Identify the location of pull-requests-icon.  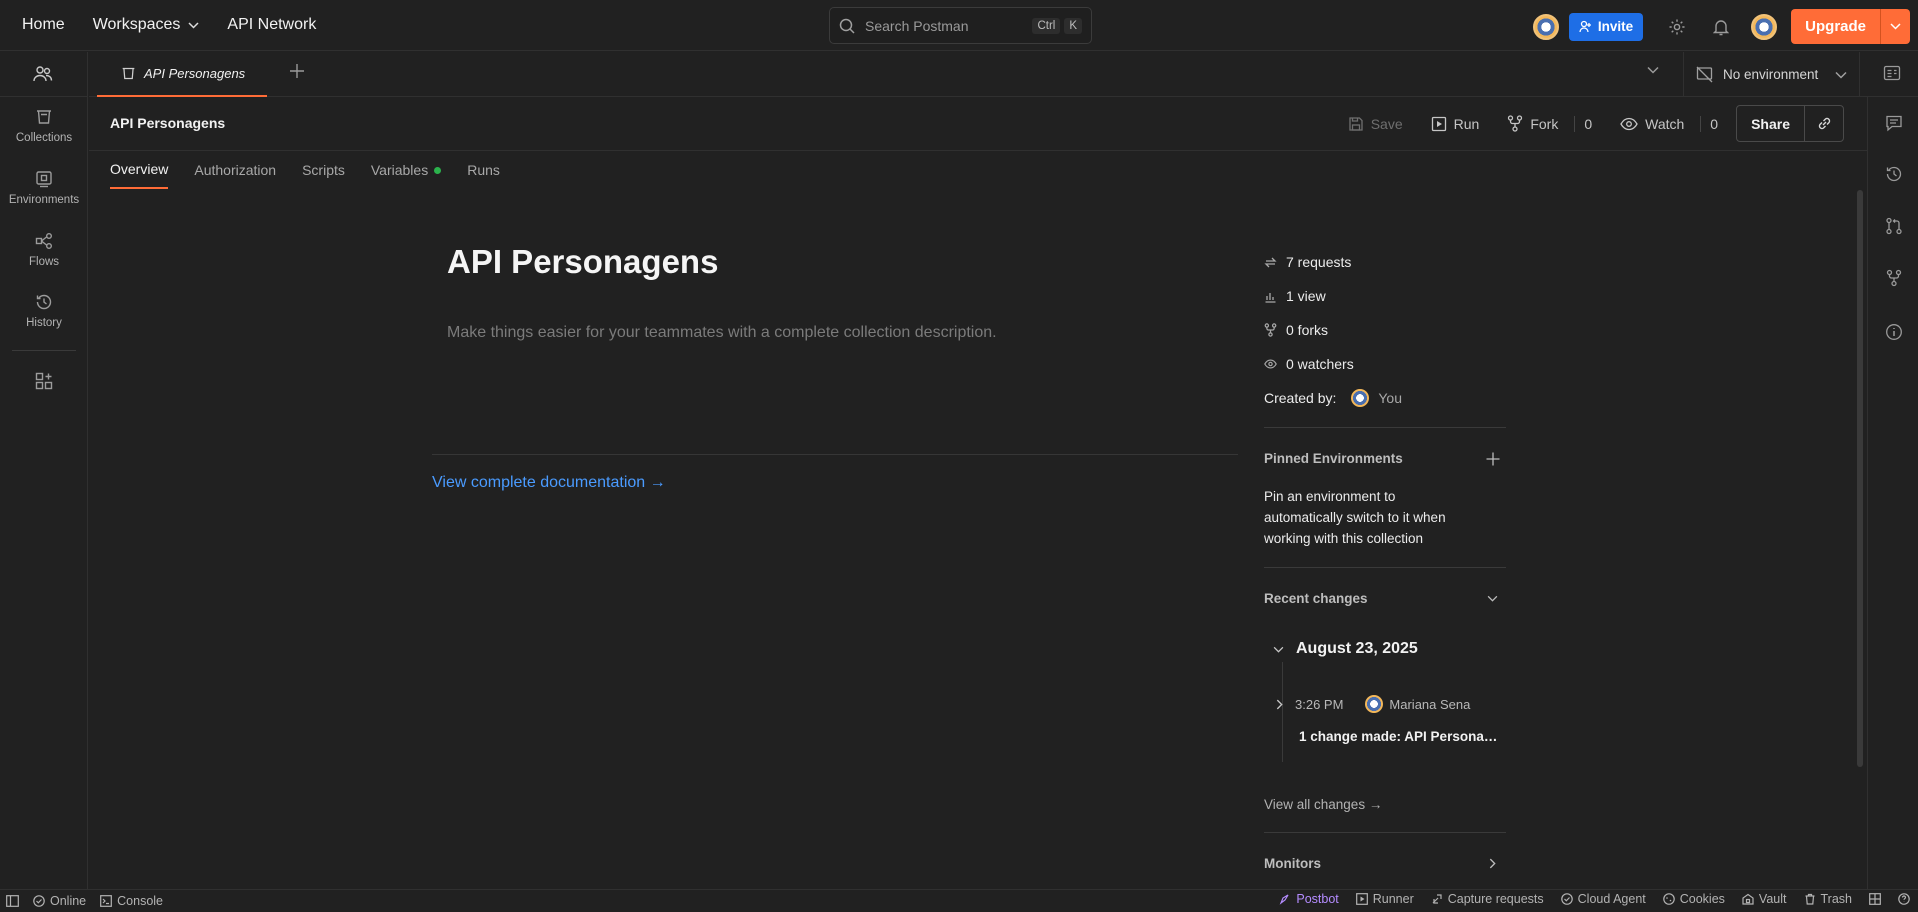
(1894, 226).